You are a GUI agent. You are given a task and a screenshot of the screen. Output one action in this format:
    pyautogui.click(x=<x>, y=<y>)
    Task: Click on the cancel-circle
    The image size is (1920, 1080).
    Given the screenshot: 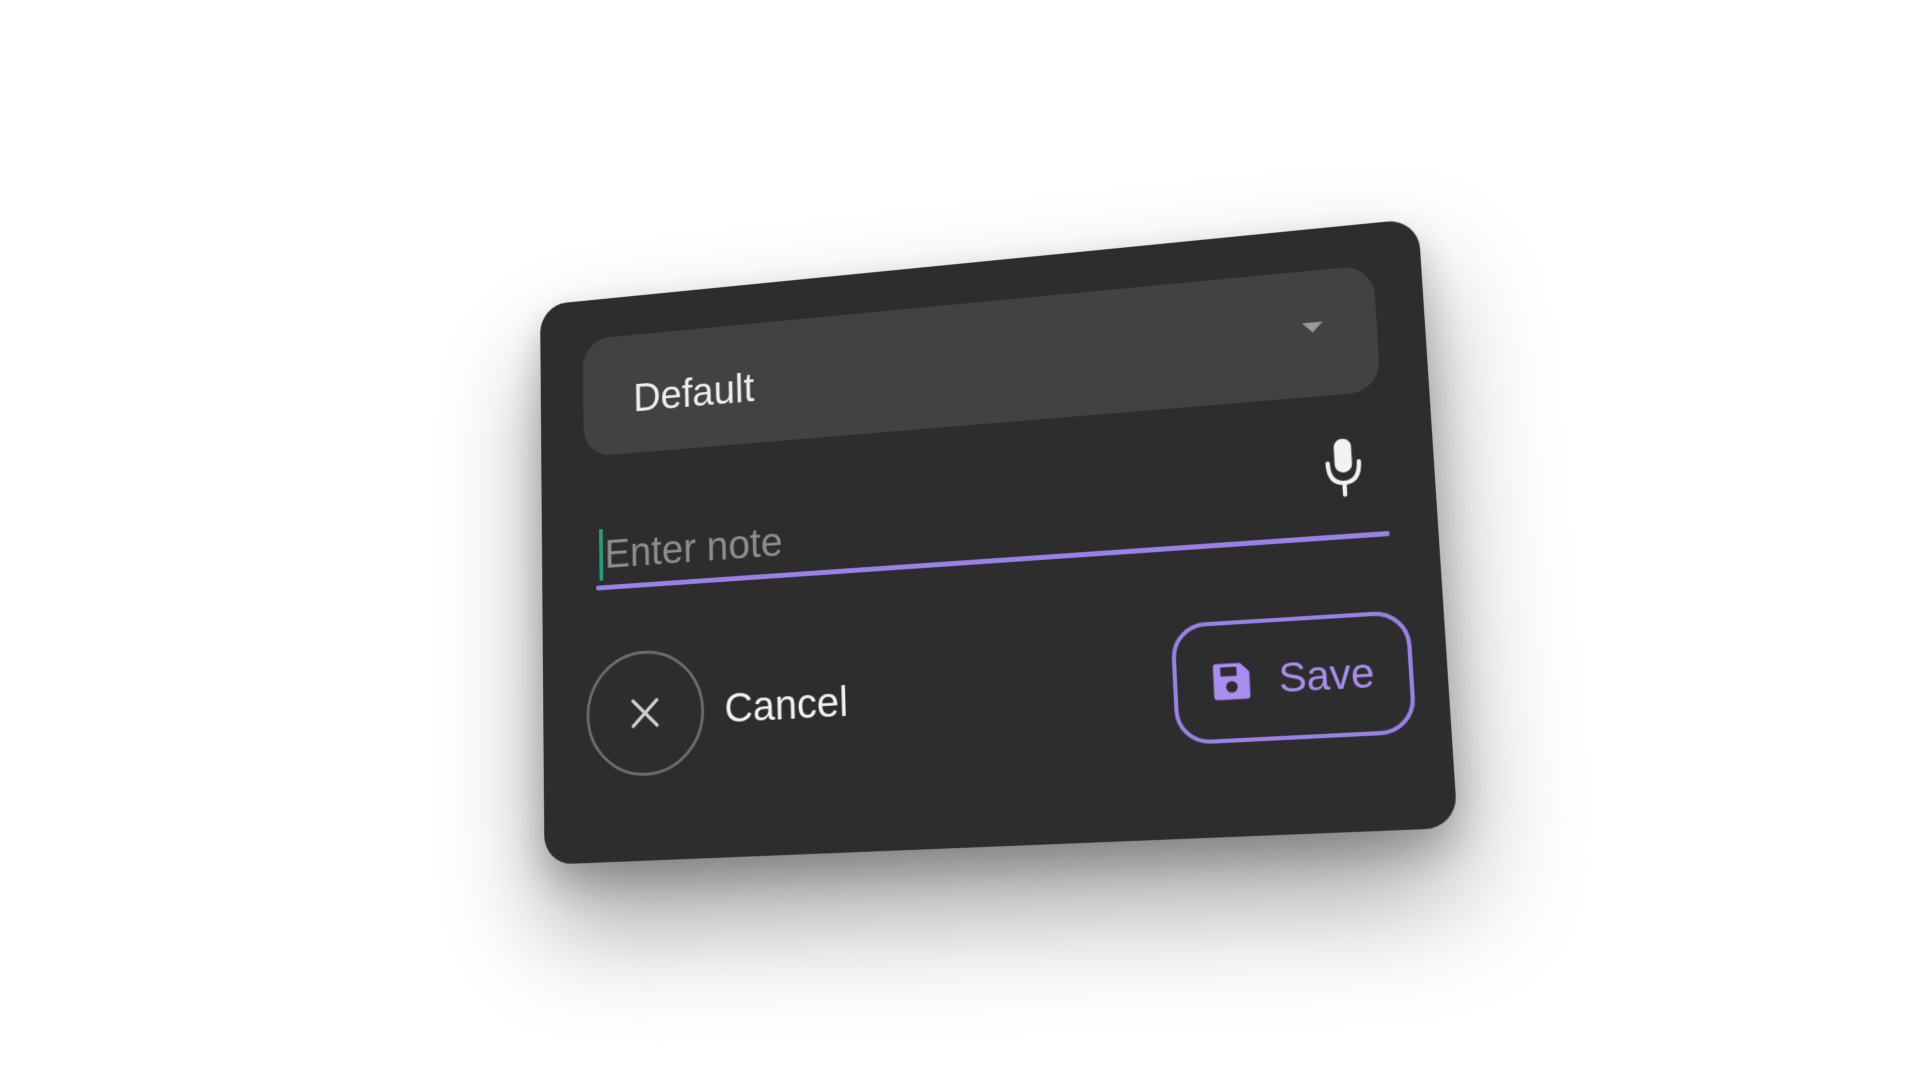 What is the action you would take?
    pyautogui.click(x=645, y=713)
    